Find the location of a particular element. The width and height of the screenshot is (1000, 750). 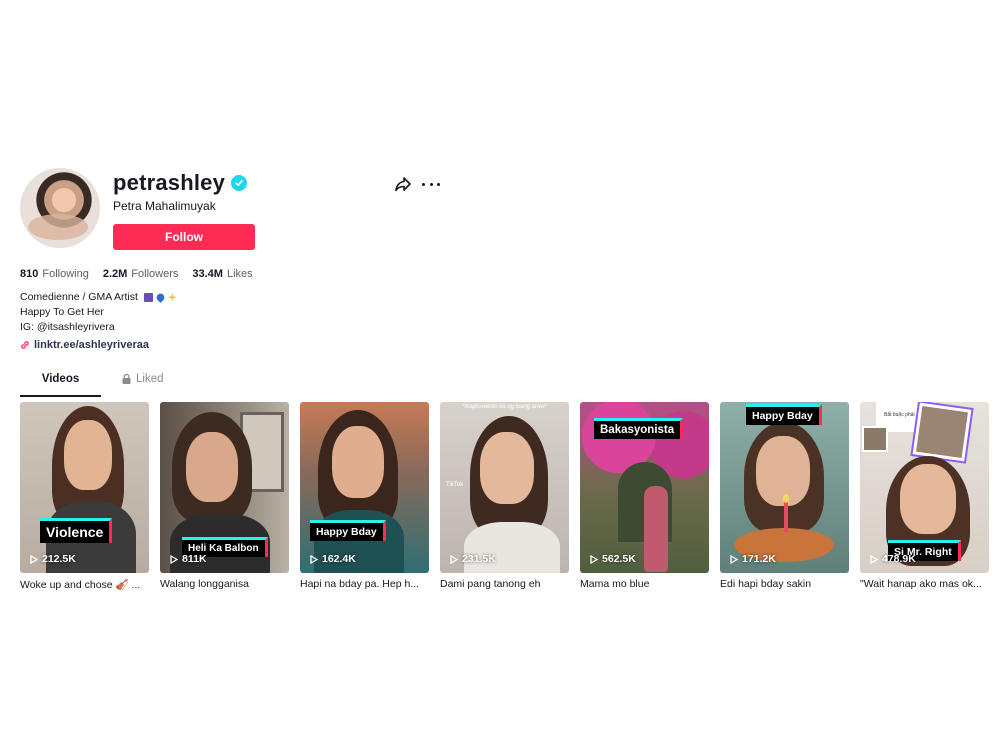

video-thumbnail: Heli Ka Balbon 811K is located at coordinates (224, 487).